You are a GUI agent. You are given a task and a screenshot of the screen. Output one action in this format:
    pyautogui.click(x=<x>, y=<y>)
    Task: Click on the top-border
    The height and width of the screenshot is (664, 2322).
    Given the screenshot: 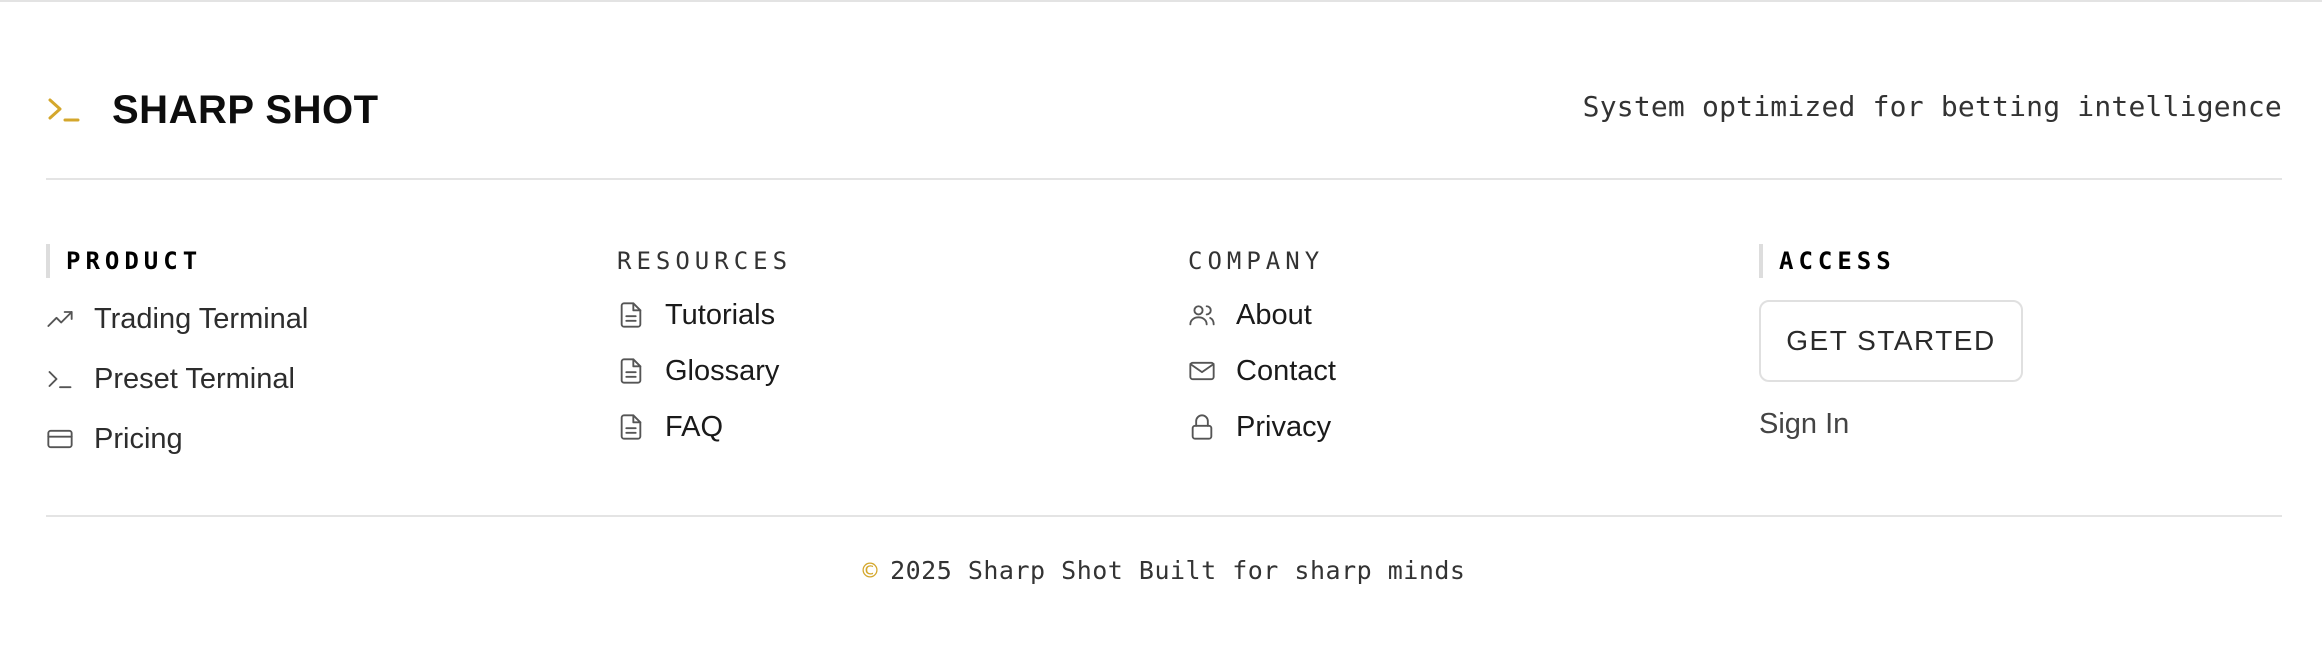 What is the action you would take?
    pyautogui.click(x=1161, y=1)
    